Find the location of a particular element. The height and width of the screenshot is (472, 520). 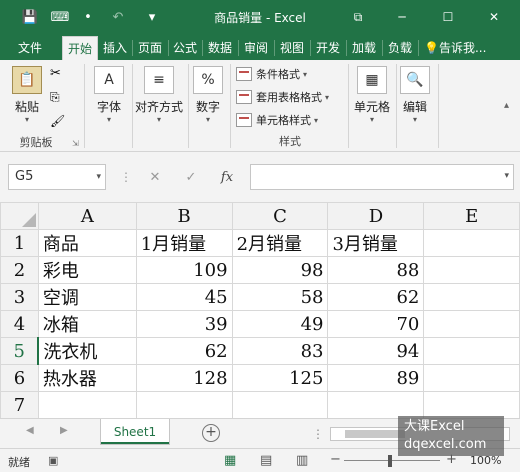

cell: 2月销量 is located at coordinates (280, 243).